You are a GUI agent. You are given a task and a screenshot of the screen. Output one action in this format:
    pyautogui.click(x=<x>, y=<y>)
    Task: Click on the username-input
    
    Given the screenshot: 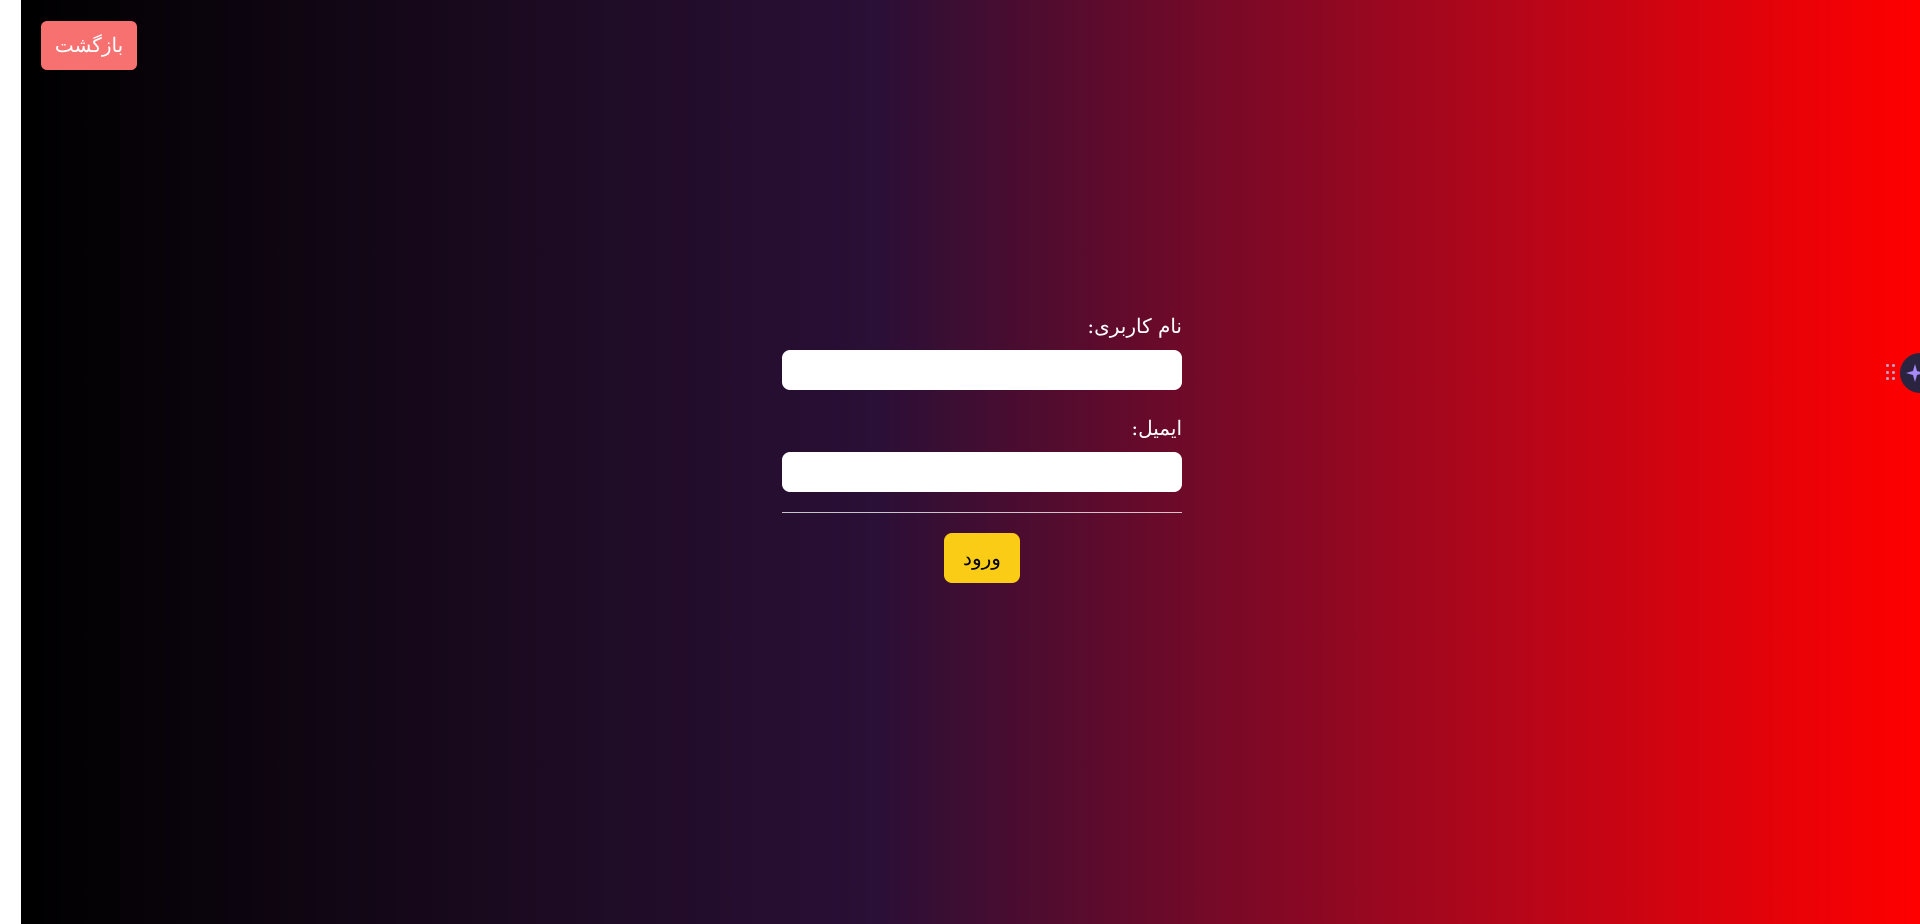 What is the action you would take?
    pyautogui.click(x=982, y=370)
    